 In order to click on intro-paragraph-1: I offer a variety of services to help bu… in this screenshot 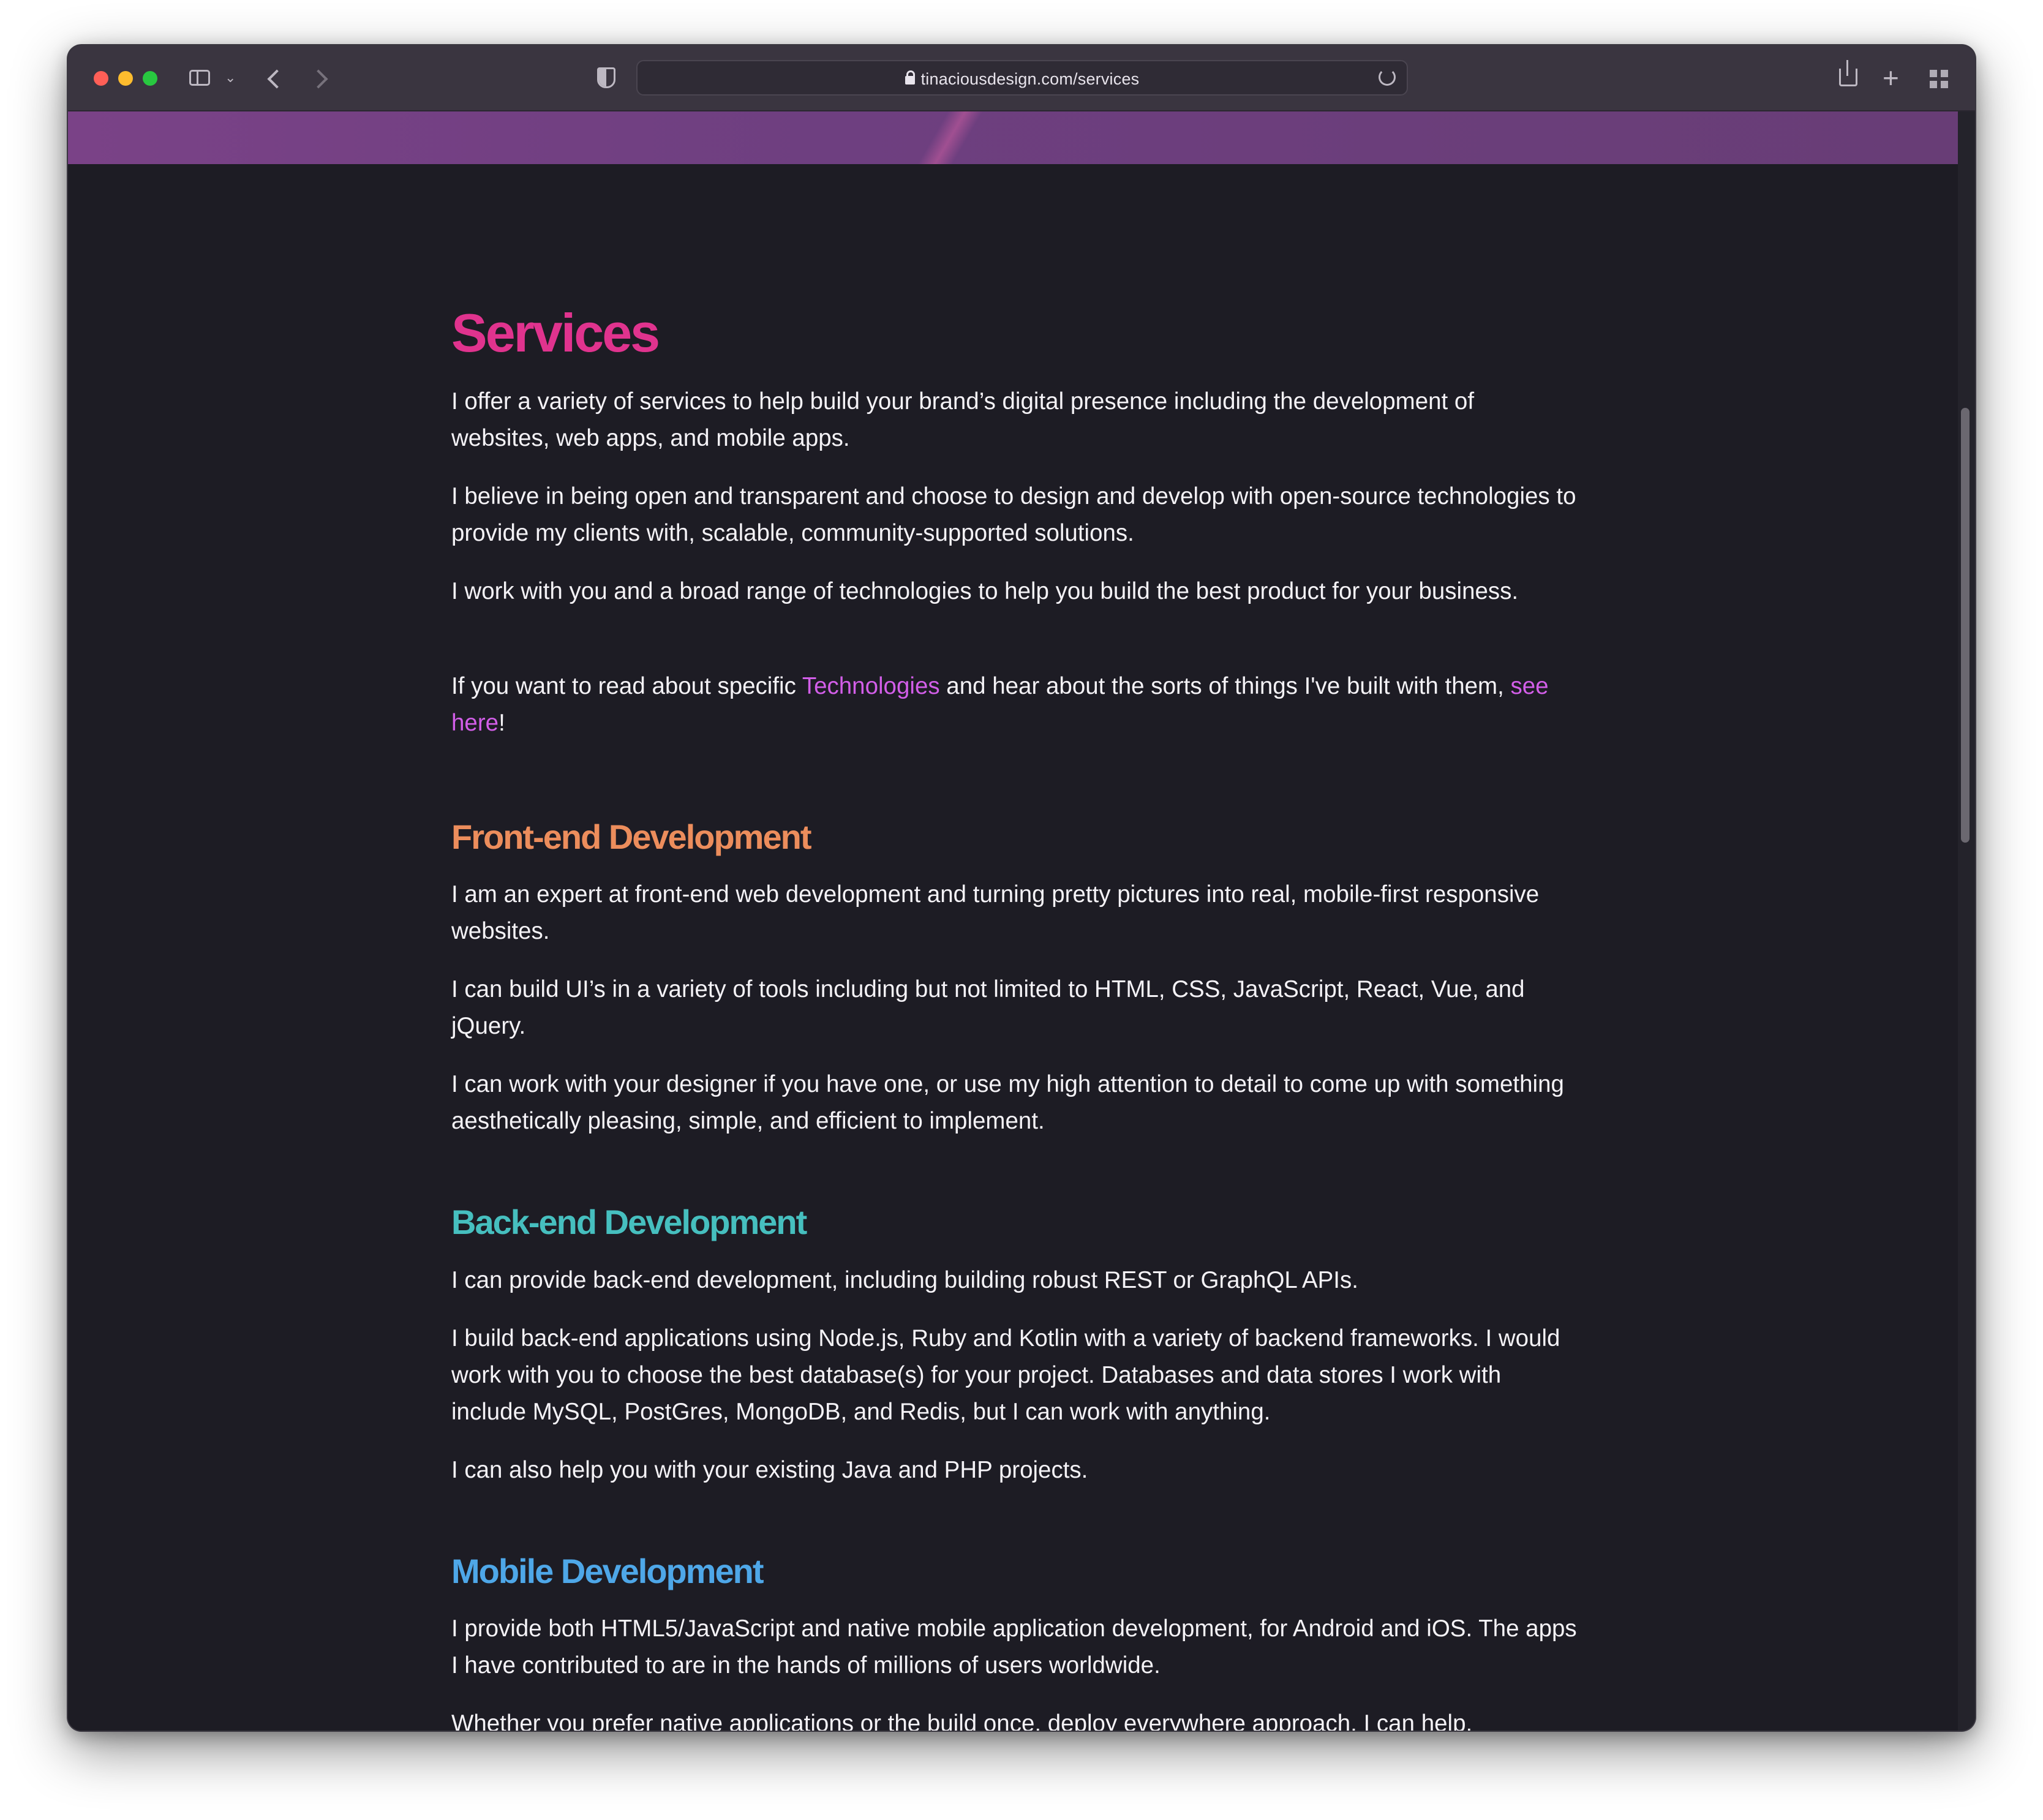, I will do `click(963, 420)`.